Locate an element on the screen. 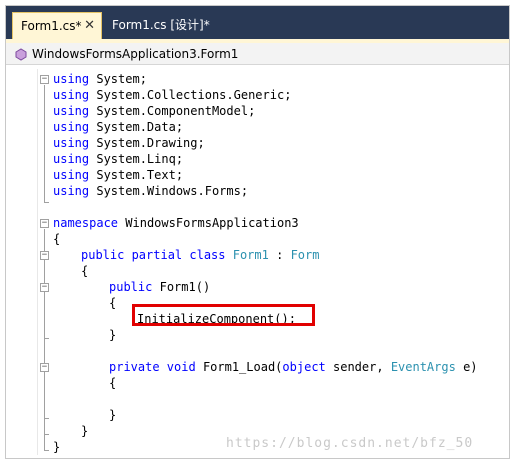 Image resolution: width=518 pixels, height=466 pixels. tab-form1-design: Form1.cs [设计]* is located at coordinates (169, 26).